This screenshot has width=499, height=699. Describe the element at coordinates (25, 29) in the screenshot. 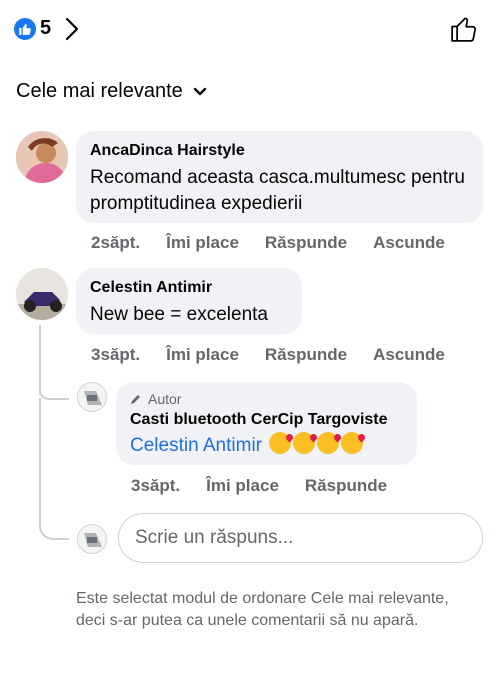

I see `like-reaction-icon` at that location.